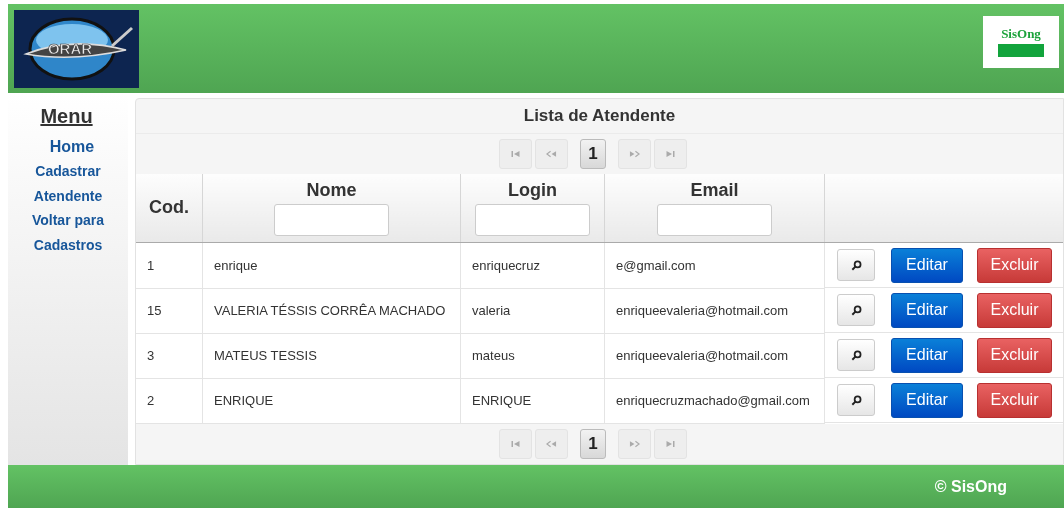 Image resolution: width=1064 pixels, height=508 pixels. I want to click on copyright-text: © SisOng, so click(970, 486).